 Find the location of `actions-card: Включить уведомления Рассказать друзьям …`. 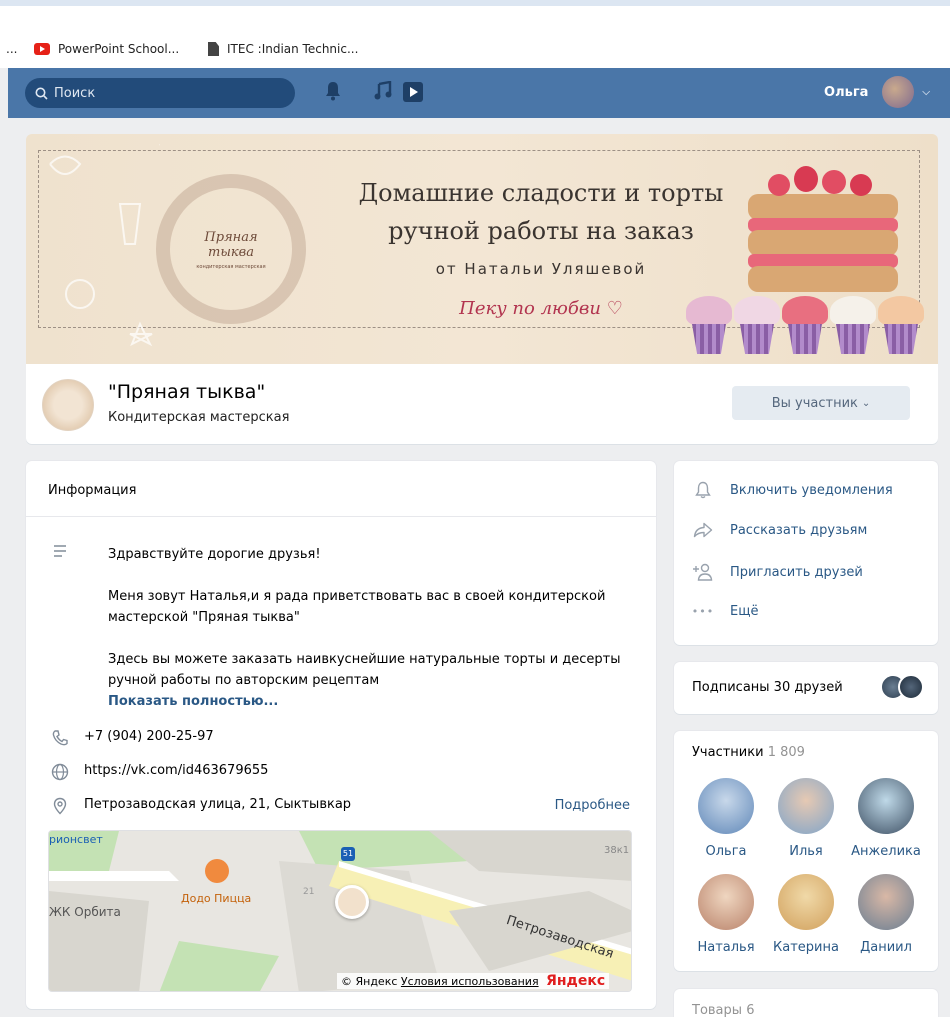

actions-card: Включить уведомления Рассказать друзьям … is located at coordinates (806, 553).